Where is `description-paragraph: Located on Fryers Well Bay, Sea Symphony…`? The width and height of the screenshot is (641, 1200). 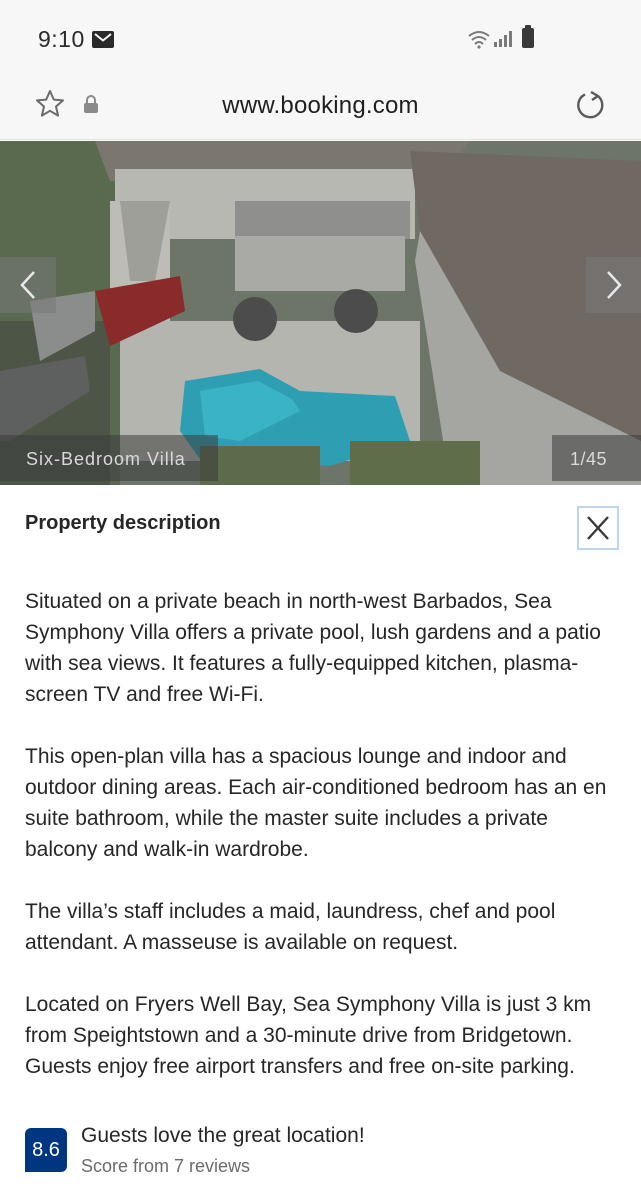
description-paragraph: Located on Fryers Well Bay, Sea Symphony… is located at coordinates (308, 1035).